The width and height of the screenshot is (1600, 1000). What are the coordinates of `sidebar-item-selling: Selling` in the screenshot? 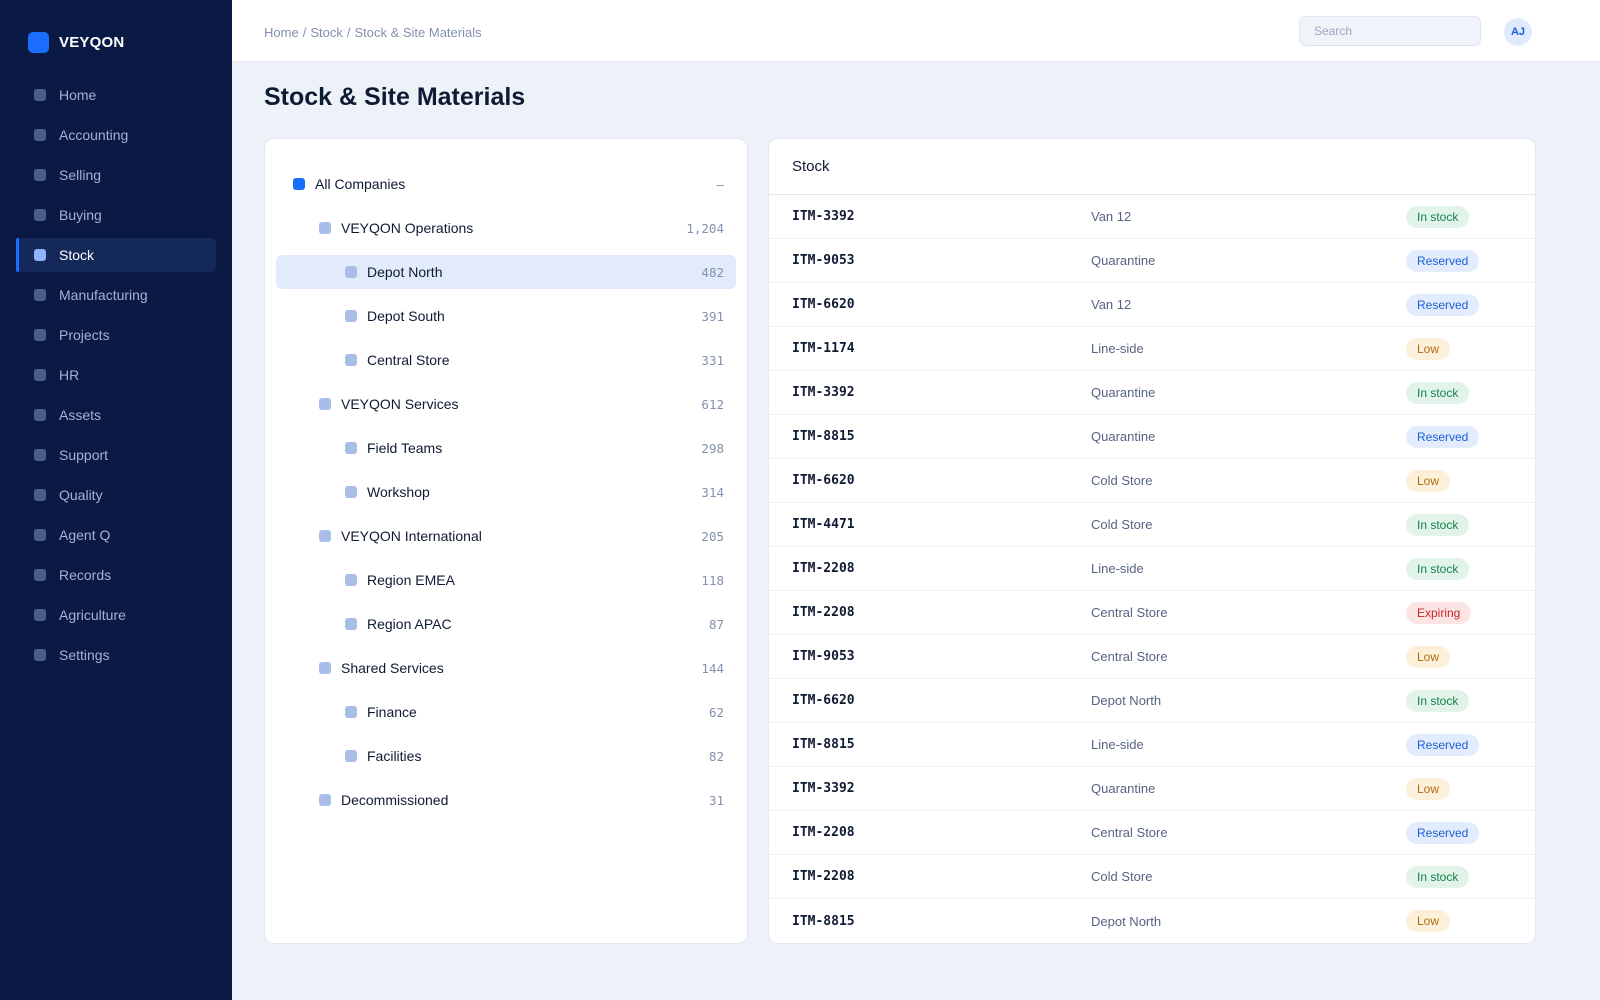 It's located at (116, 175).